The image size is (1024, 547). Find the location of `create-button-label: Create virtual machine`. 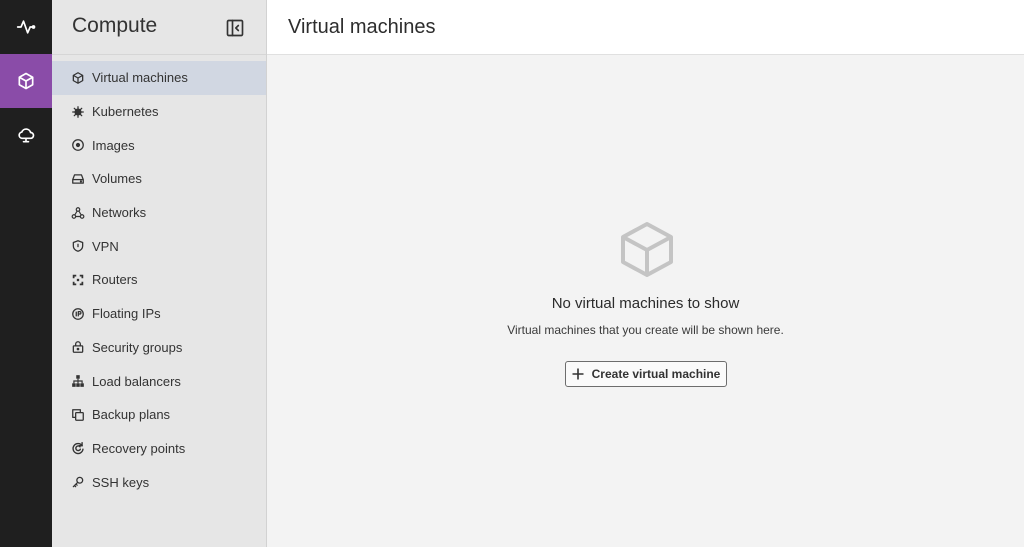

create-button-label: Create virtual machine is located at coordinates (656, 374).